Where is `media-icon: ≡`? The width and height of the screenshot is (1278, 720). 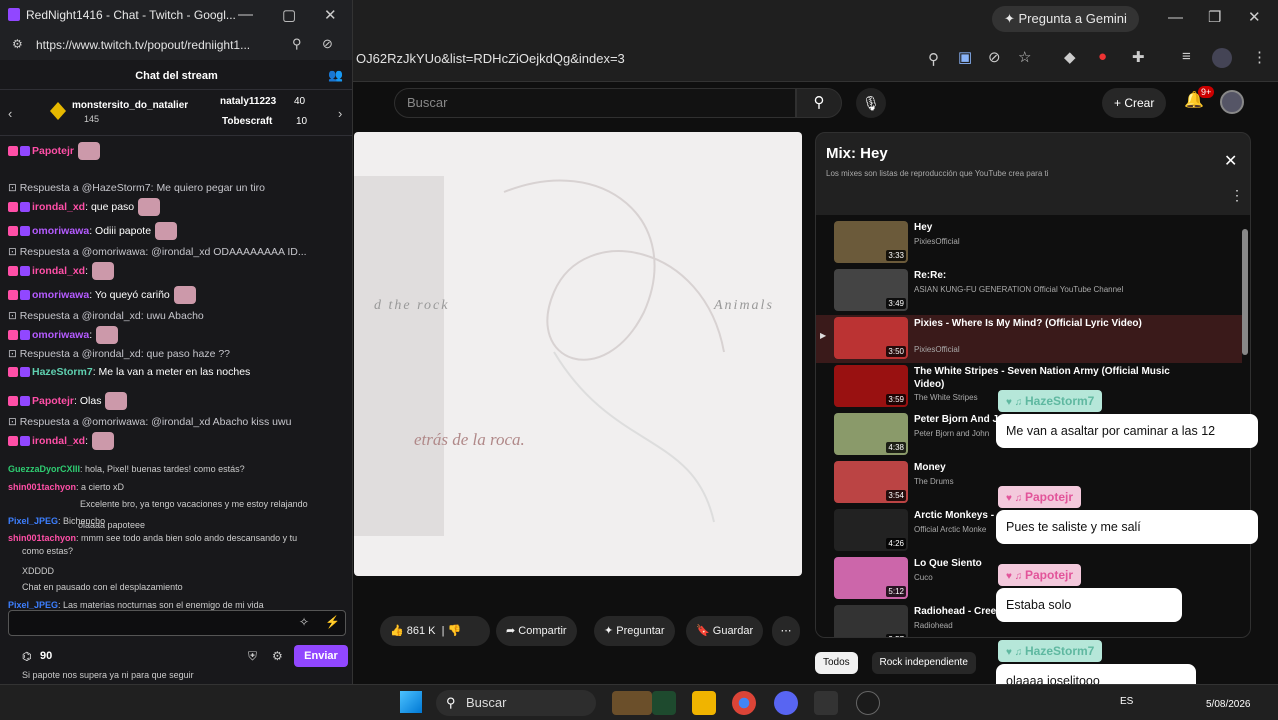
media-icon: ≡ is located at coordinates (1186, 56).